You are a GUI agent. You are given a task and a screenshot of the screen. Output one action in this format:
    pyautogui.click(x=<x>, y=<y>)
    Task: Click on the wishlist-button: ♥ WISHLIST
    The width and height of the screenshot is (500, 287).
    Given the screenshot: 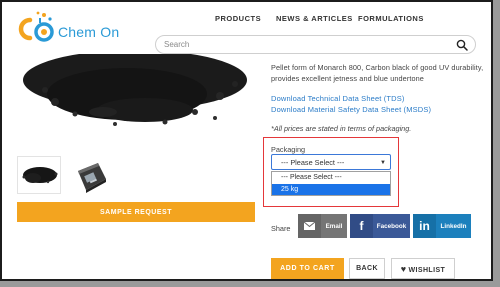 What is the action you would take?
    pyautogui.click(x=423, y=268)
    